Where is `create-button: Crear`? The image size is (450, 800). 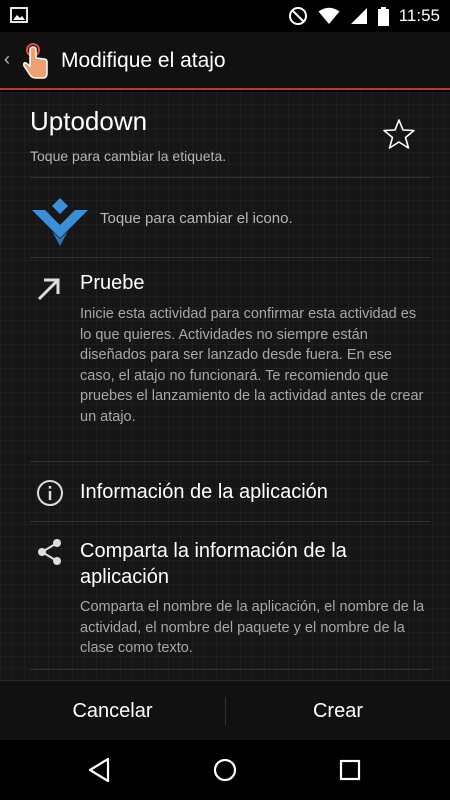
create-button: Crear is located at coordinates (338, 711).